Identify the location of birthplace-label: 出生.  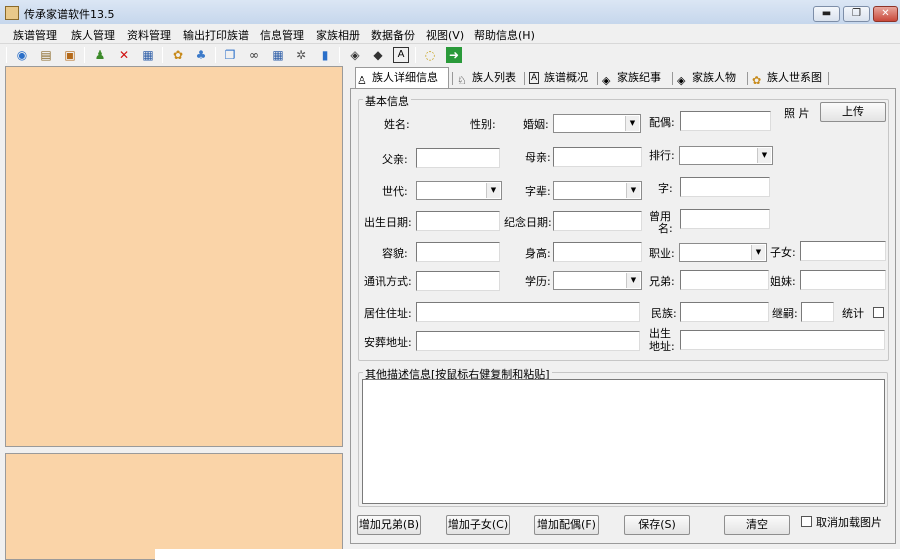
(660, 333).